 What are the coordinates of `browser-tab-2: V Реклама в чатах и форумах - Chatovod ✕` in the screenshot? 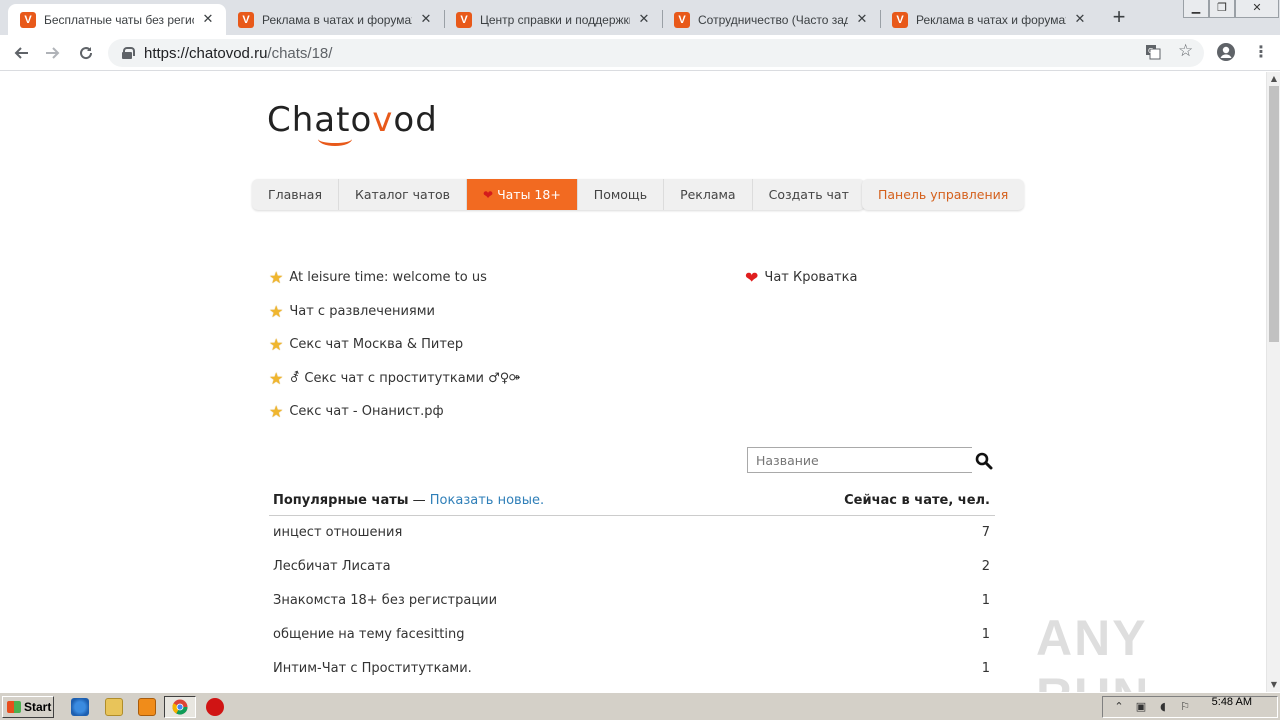 It's located at (335, 19).